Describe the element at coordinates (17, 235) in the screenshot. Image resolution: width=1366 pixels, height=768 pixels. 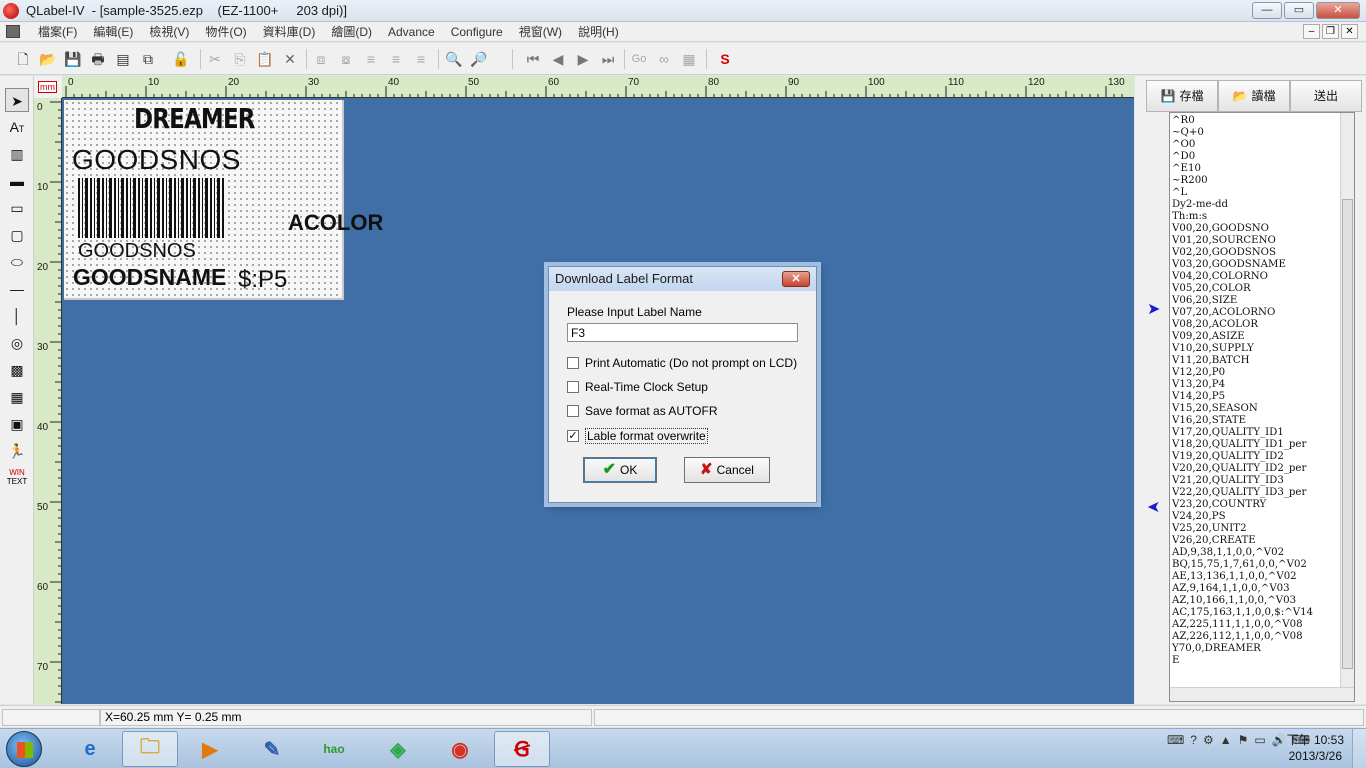
I see `rounded-rect-icon: ▢` at that location.